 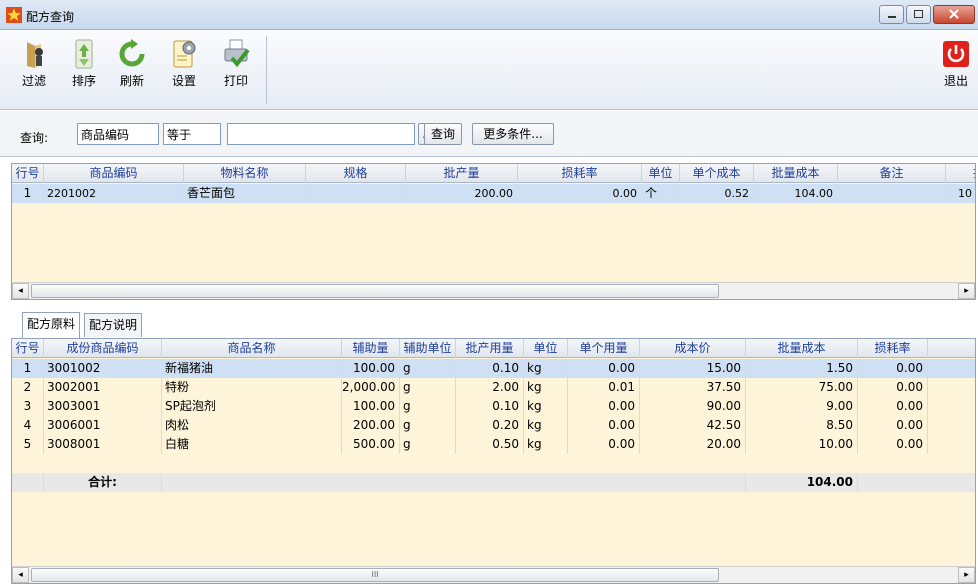 I want to click on query-value-input, so click(x=321, y=134).